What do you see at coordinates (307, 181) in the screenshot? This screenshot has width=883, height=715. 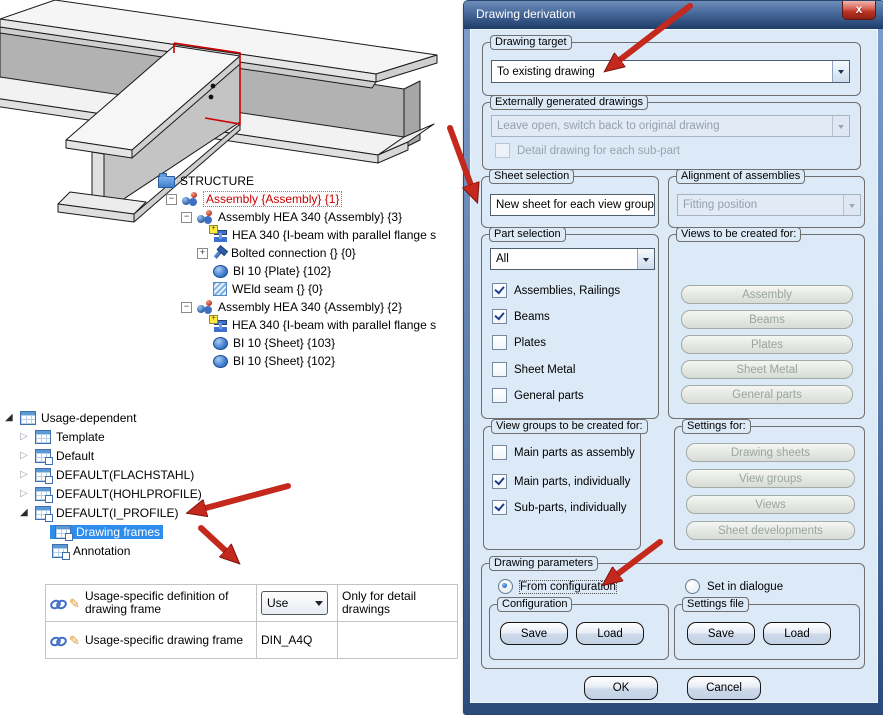 I see `tree-item-structure: STRUCTURE` at bounding box center [307, 181].